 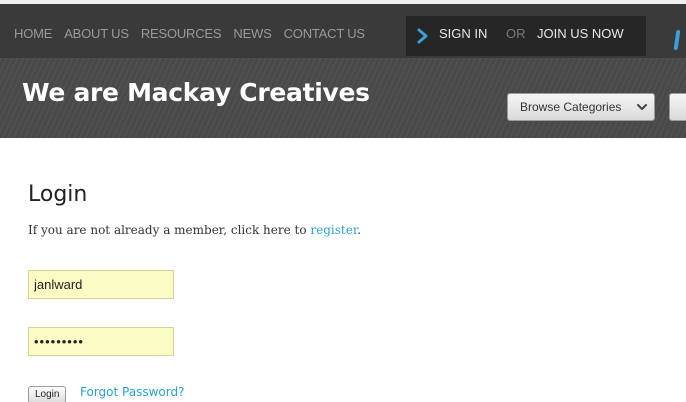 What do you see at coordinates (252, 36) in the screenshot?
I see `nav-link-news: NEWS` at bounding box center [252, 36].